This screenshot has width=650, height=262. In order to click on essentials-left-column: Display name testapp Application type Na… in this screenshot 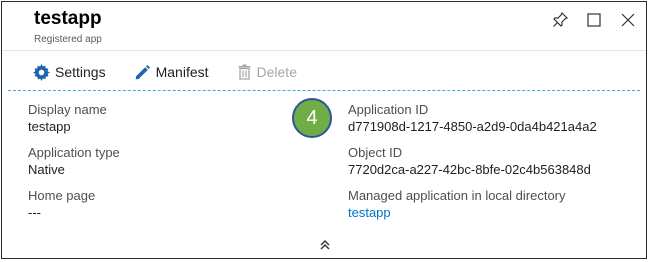, I will do `click(74, 165)`.